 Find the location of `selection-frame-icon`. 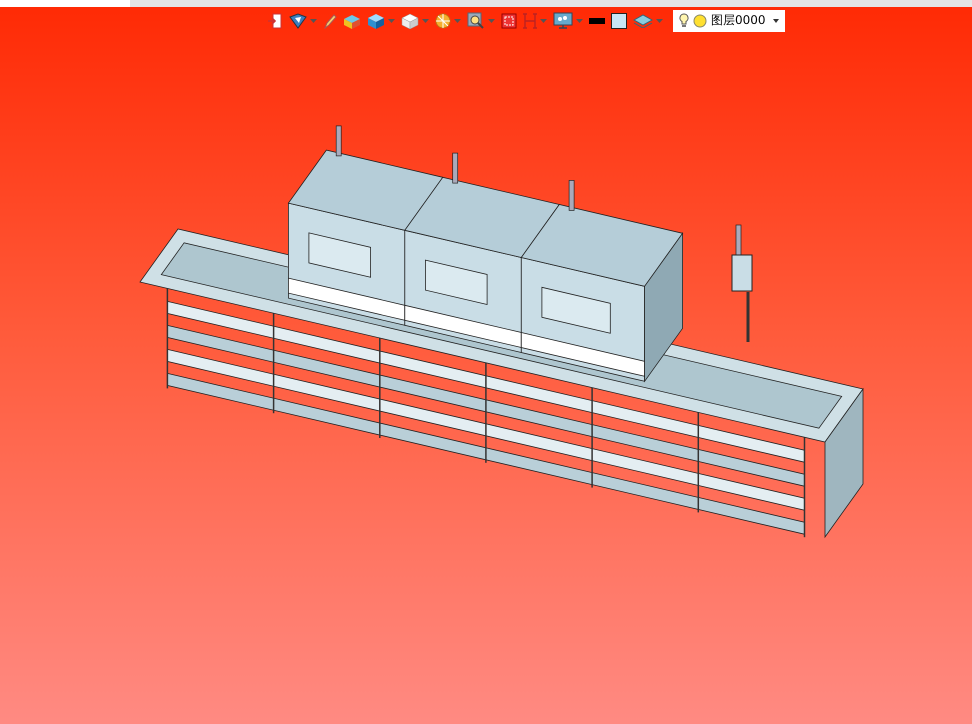

selection-frame-icon is located at coordinates (509, 20).